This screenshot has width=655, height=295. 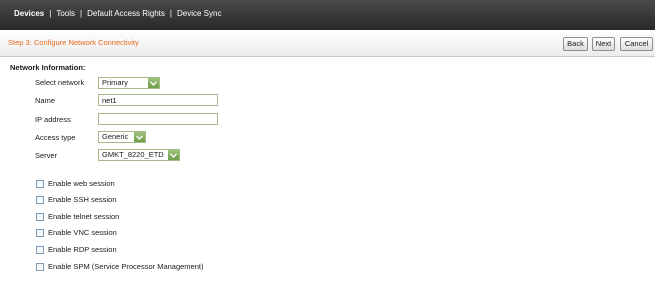 I want to click on access-type-value: Generic, so click(x=115, y=136).